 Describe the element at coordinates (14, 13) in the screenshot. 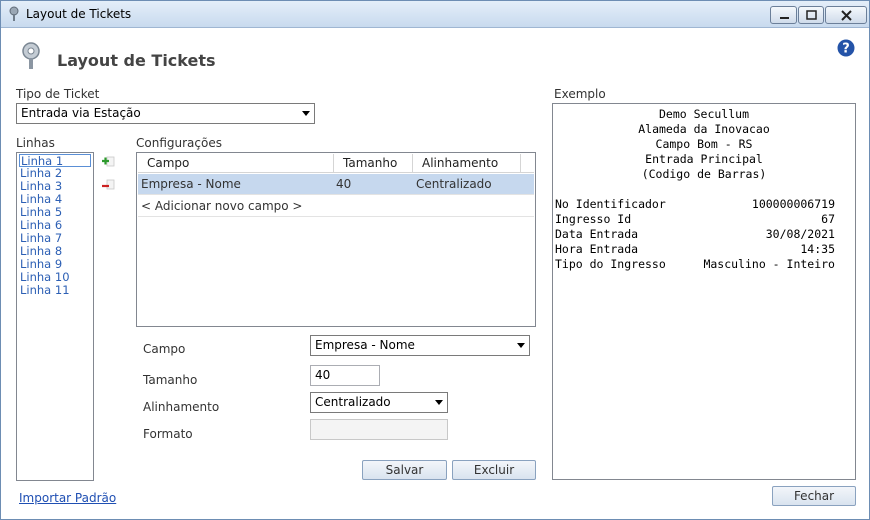

I see `app-icon` at that location.